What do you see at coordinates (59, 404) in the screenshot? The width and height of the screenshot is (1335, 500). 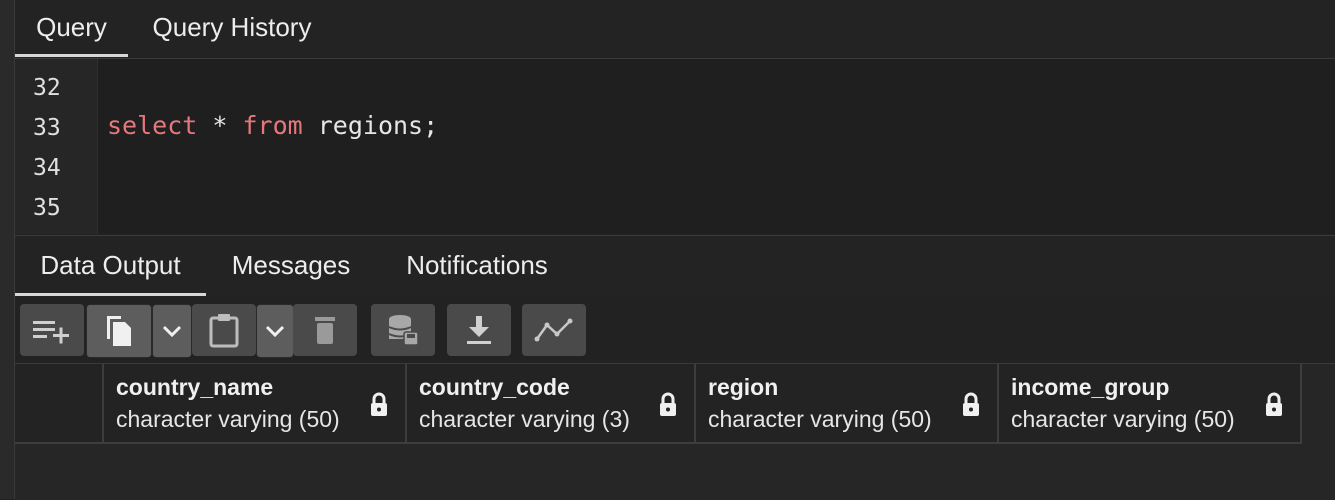 I see `row-number-header` at bounding box center [59, 404].